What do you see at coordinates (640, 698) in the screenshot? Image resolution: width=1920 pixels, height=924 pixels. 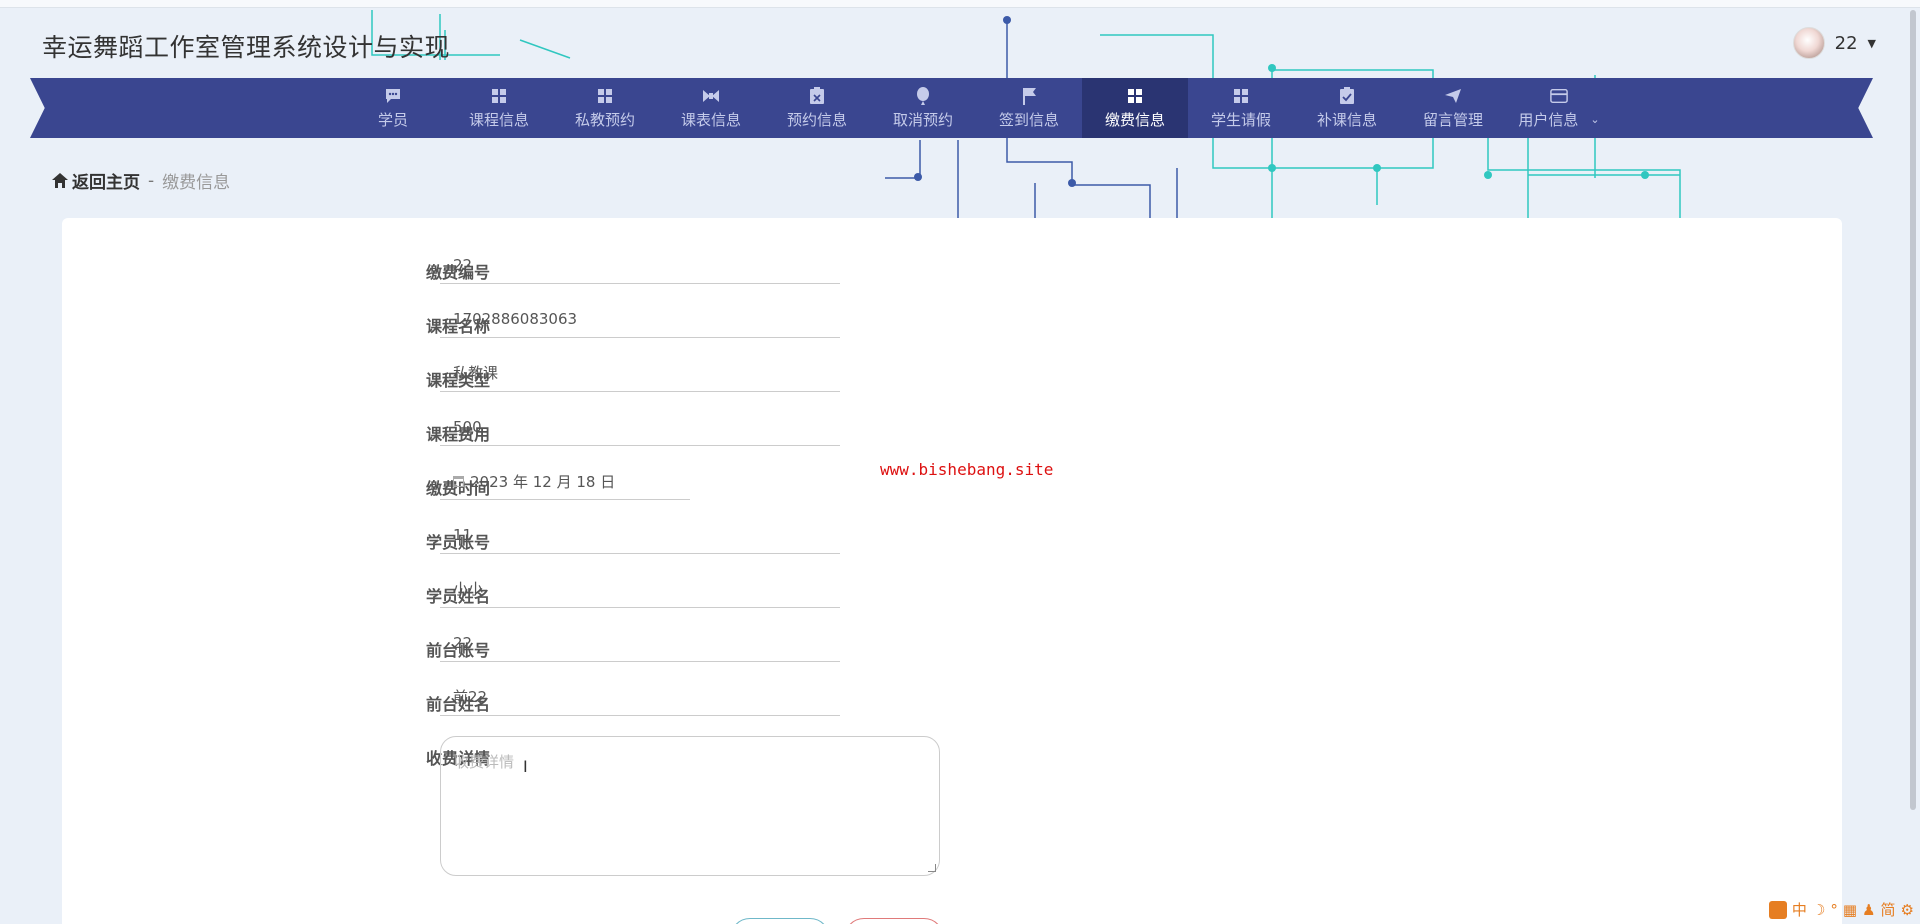 I see `reception-name-field: 前22` at bounding box center [640, 698].